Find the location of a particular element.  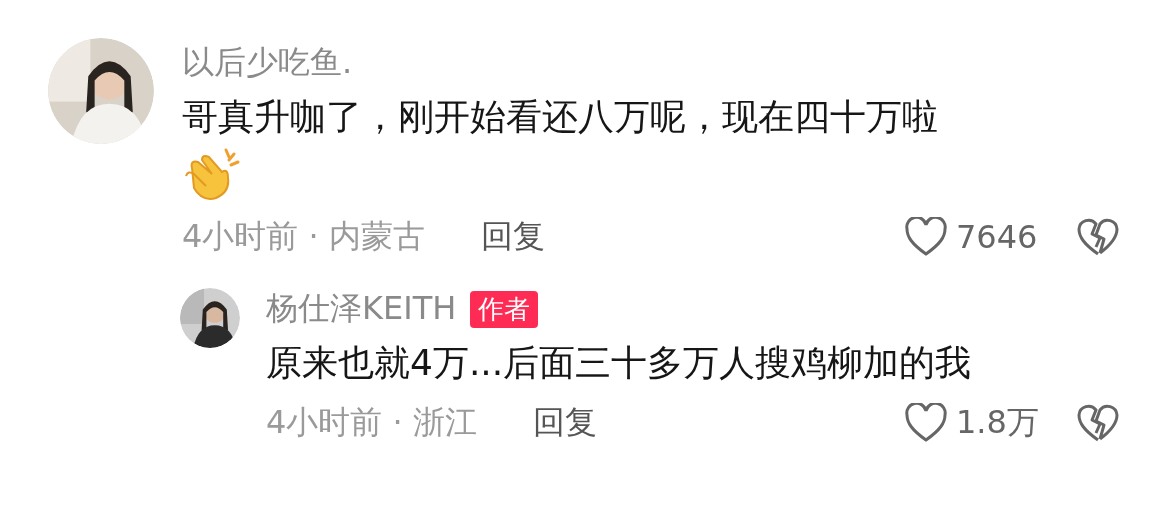

comment-text: 哥真升咖了，刚开始看还八万呢，现在四十万啦 is located at coordinates (560, 117).